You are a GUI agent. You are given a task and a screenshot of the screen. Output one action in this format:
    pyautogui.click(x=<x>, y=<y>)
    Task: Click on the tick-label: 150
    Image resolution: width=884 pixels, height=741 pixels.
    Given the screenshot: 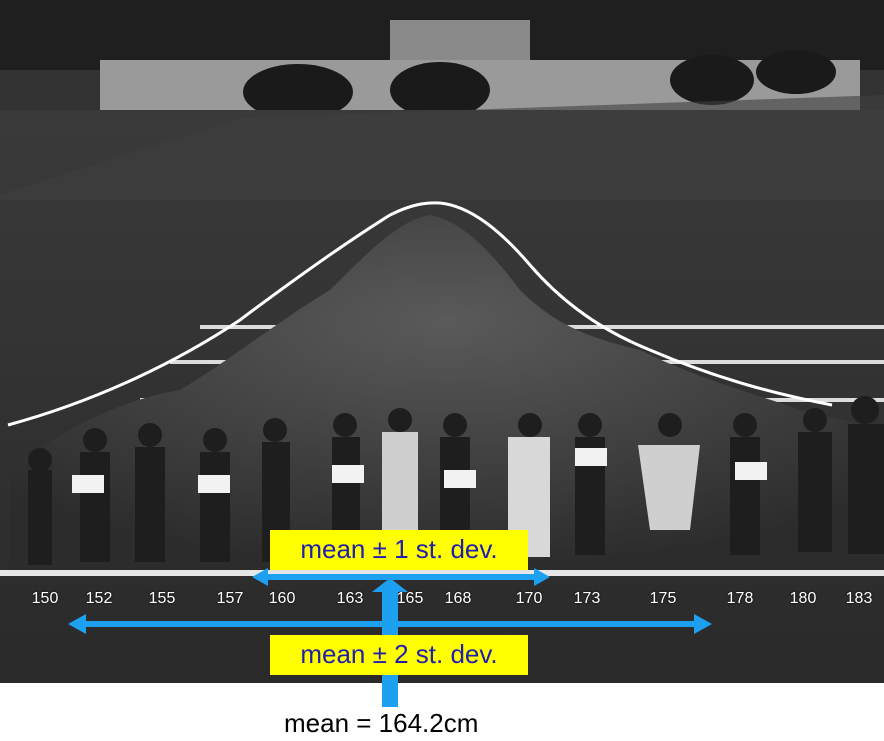 What is the action you would take?
    pyautogui.click(x=45, y=598)
    